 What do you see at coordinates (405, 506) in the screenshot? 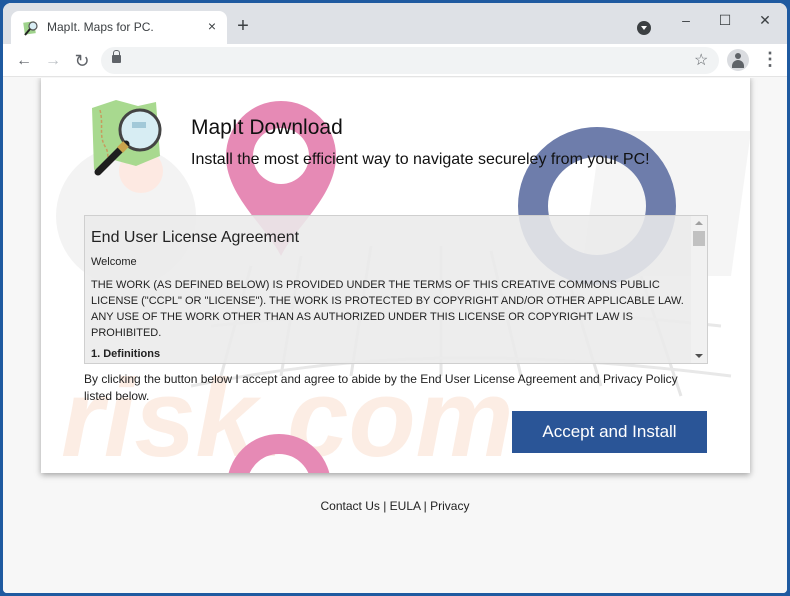
I see `eula-link: EULA` at bounding box center [405, 506].